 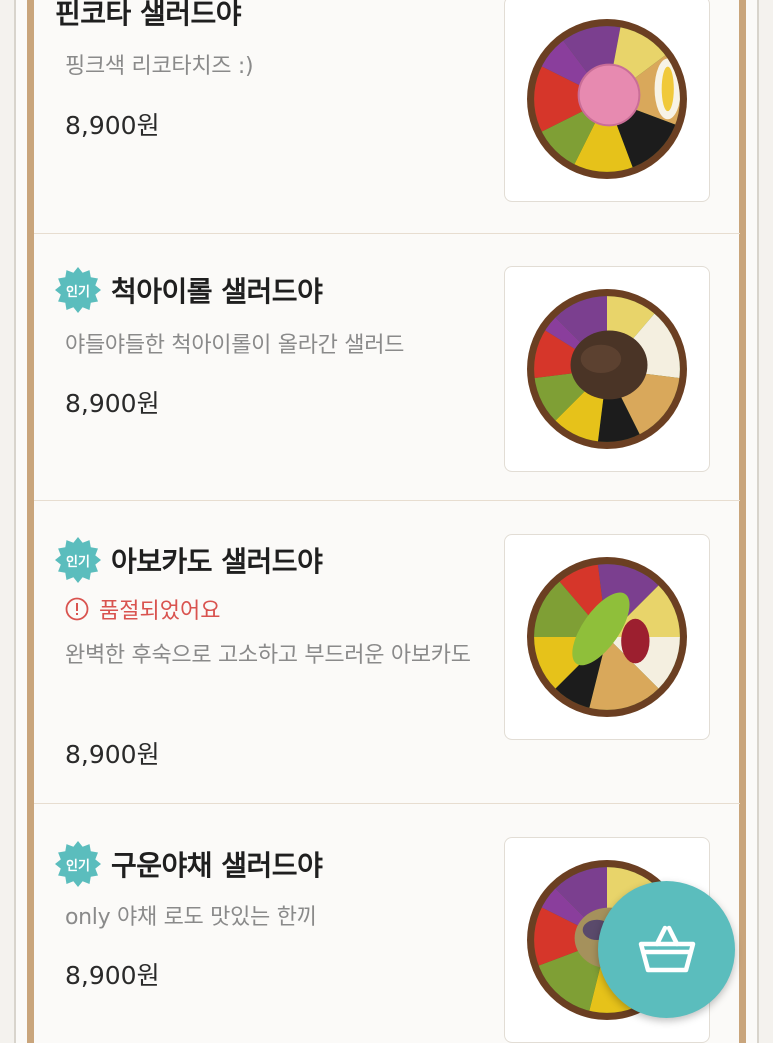 What do you see at coordinates (235, 345) in the screenshot?
I see `item-description: 야들야들한 척아이롤이 올라간 샐러드` at bounding box center [235, 345].